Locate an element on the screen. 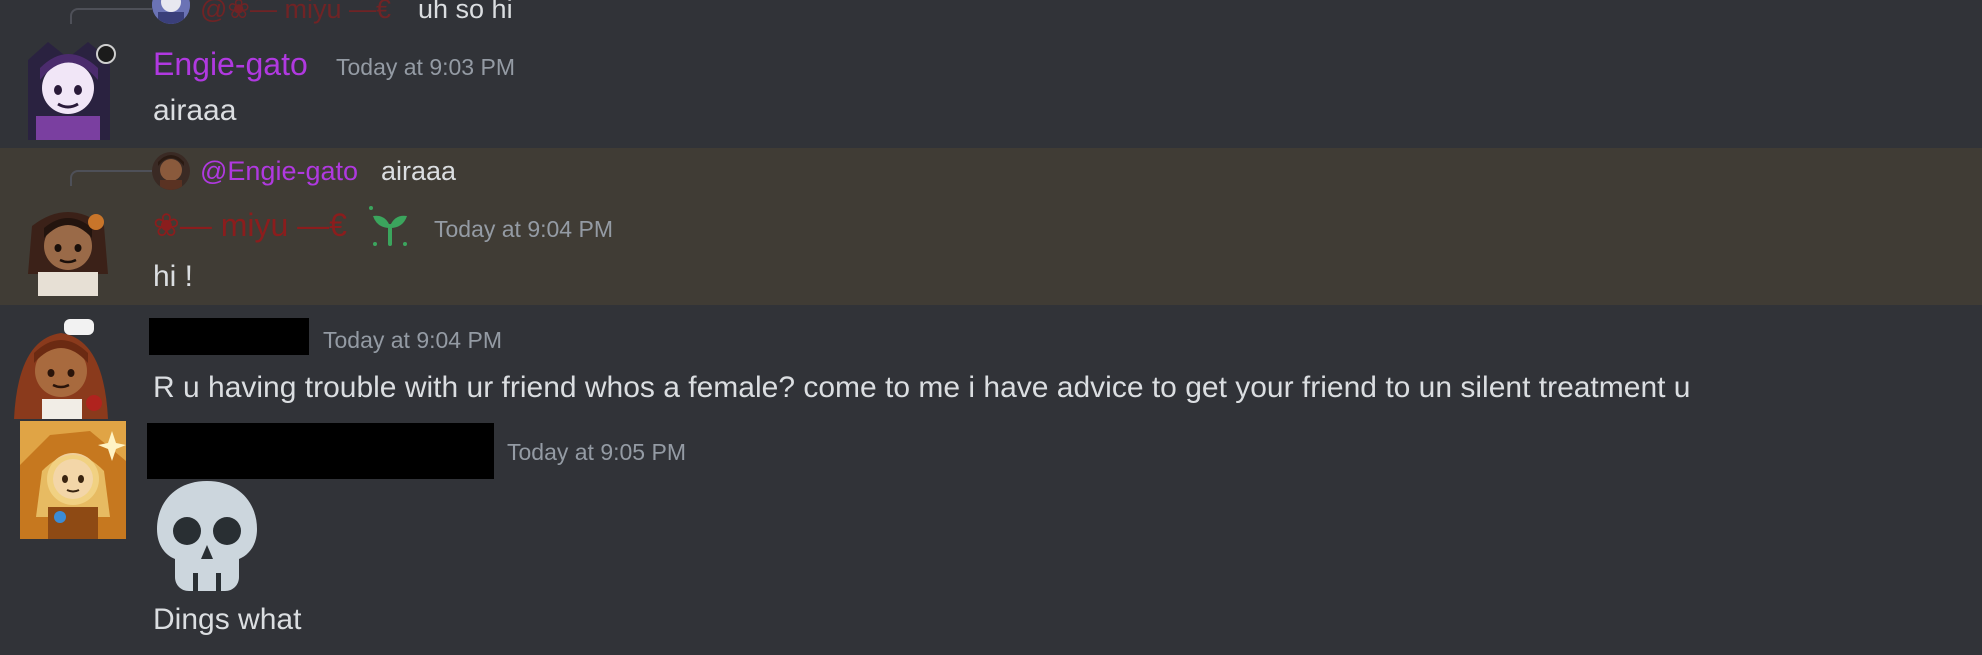  username: Engie-gato is located at coordinates (230, 64).